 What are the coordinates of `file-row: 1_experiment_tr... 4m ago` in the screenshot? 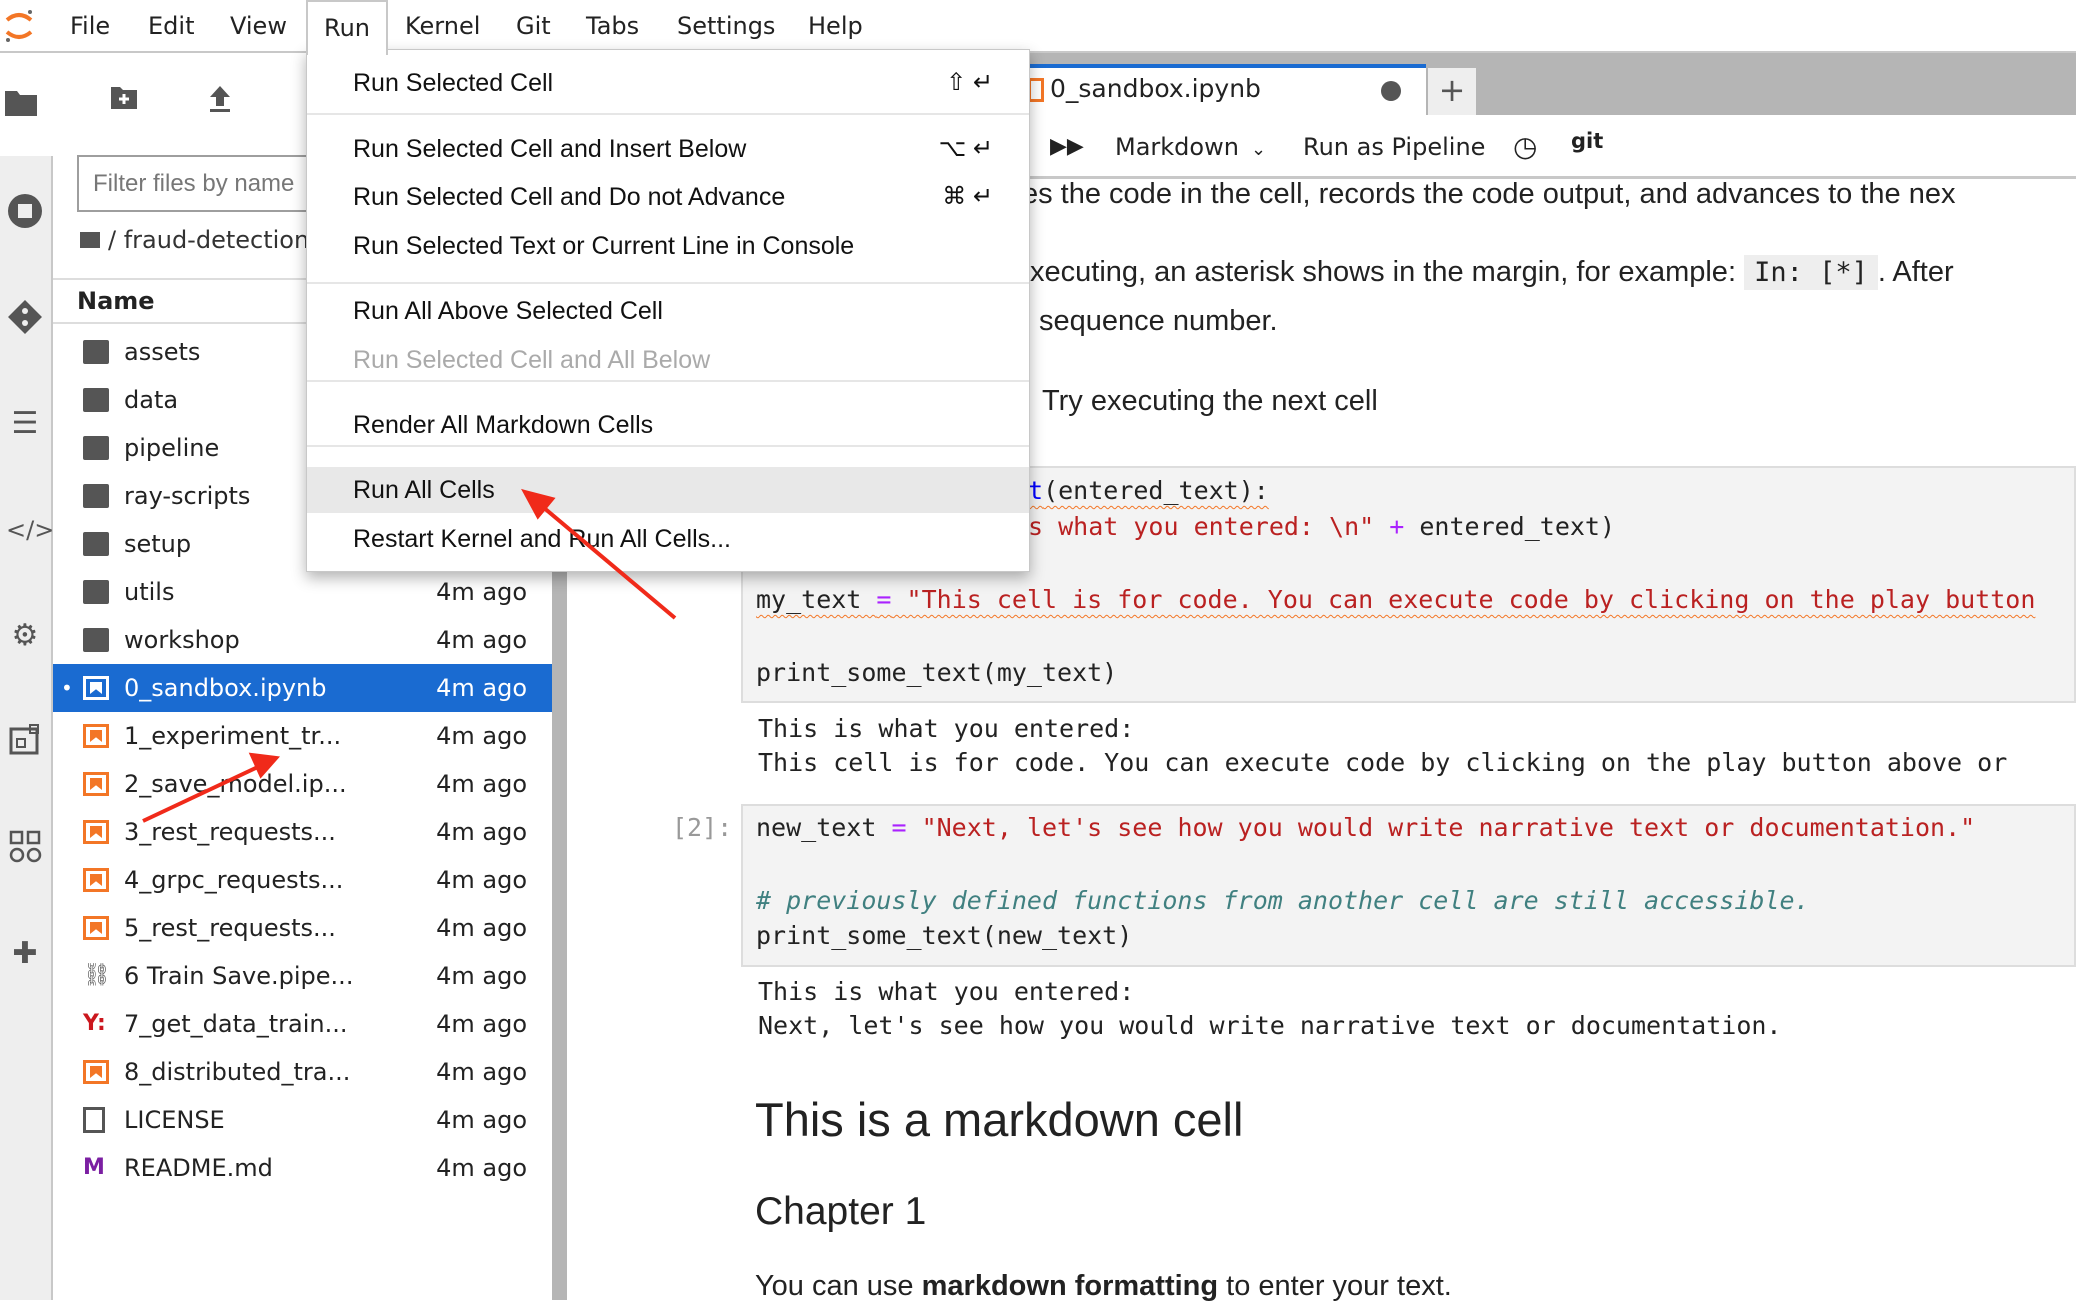 It's located at (302, 736).